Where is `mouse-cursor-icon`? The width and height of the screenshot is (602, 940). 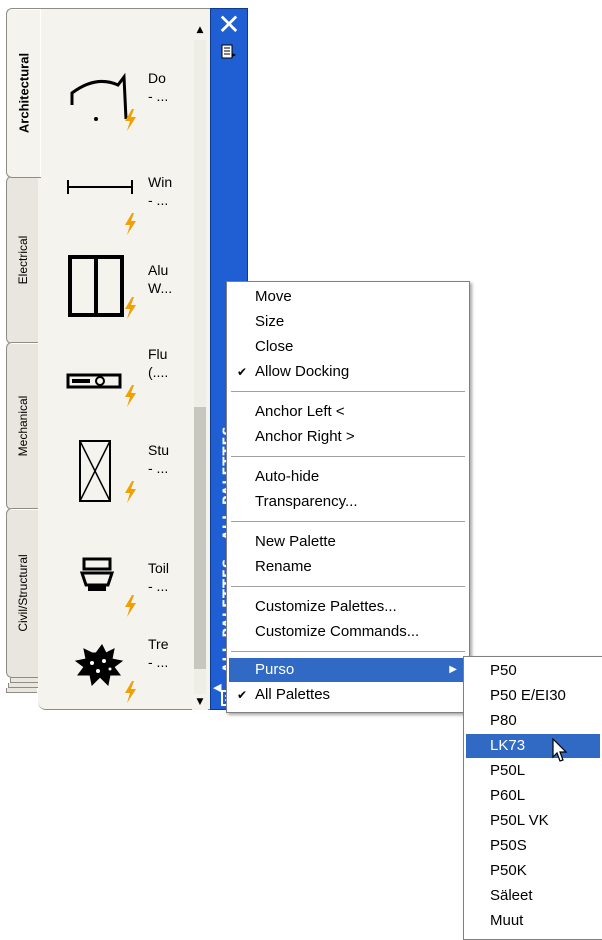
mouse-cursor-icon is located at coordinates (560, 750).